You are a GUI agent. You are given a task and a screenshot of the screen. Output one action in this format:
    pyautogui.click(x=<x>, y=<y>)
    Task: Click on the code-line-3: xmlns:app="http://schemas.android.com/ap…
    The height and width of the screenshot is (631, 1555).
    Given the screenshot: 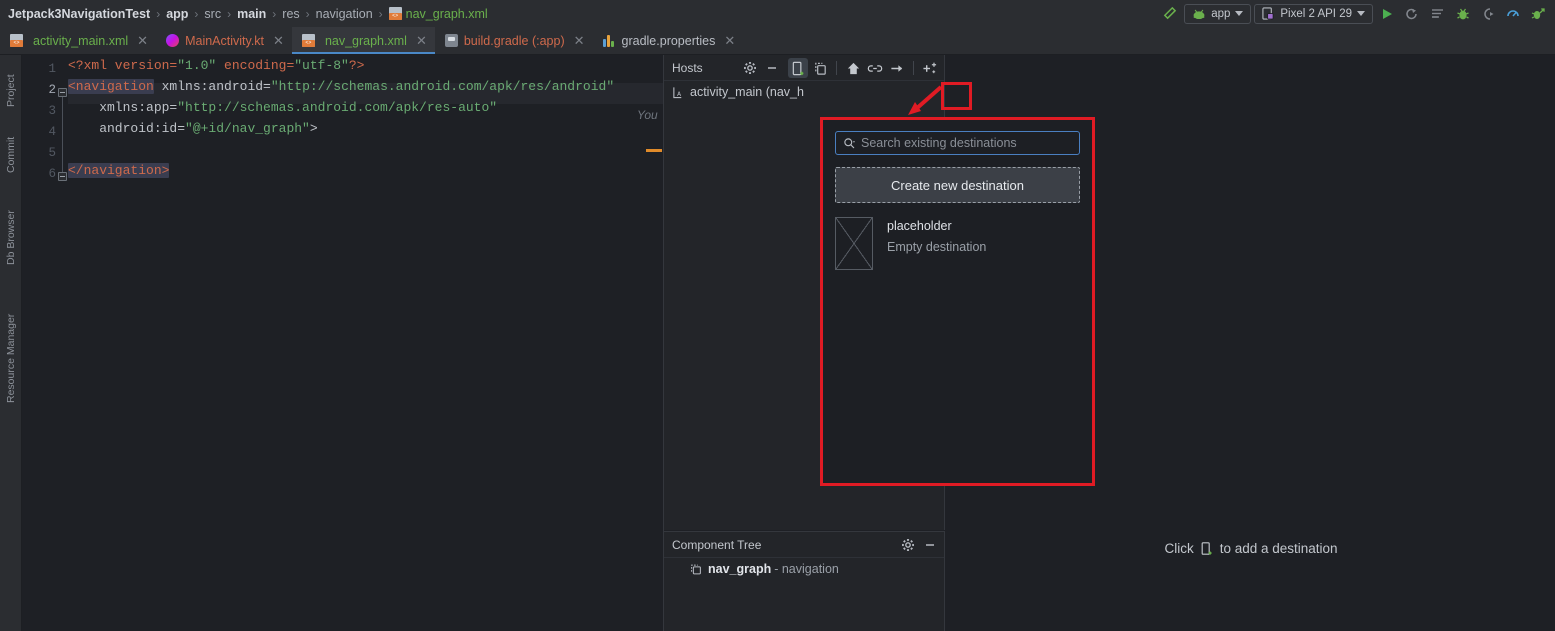 What is the action you would take?
    pyautogui.click(x=283, y=107)
    